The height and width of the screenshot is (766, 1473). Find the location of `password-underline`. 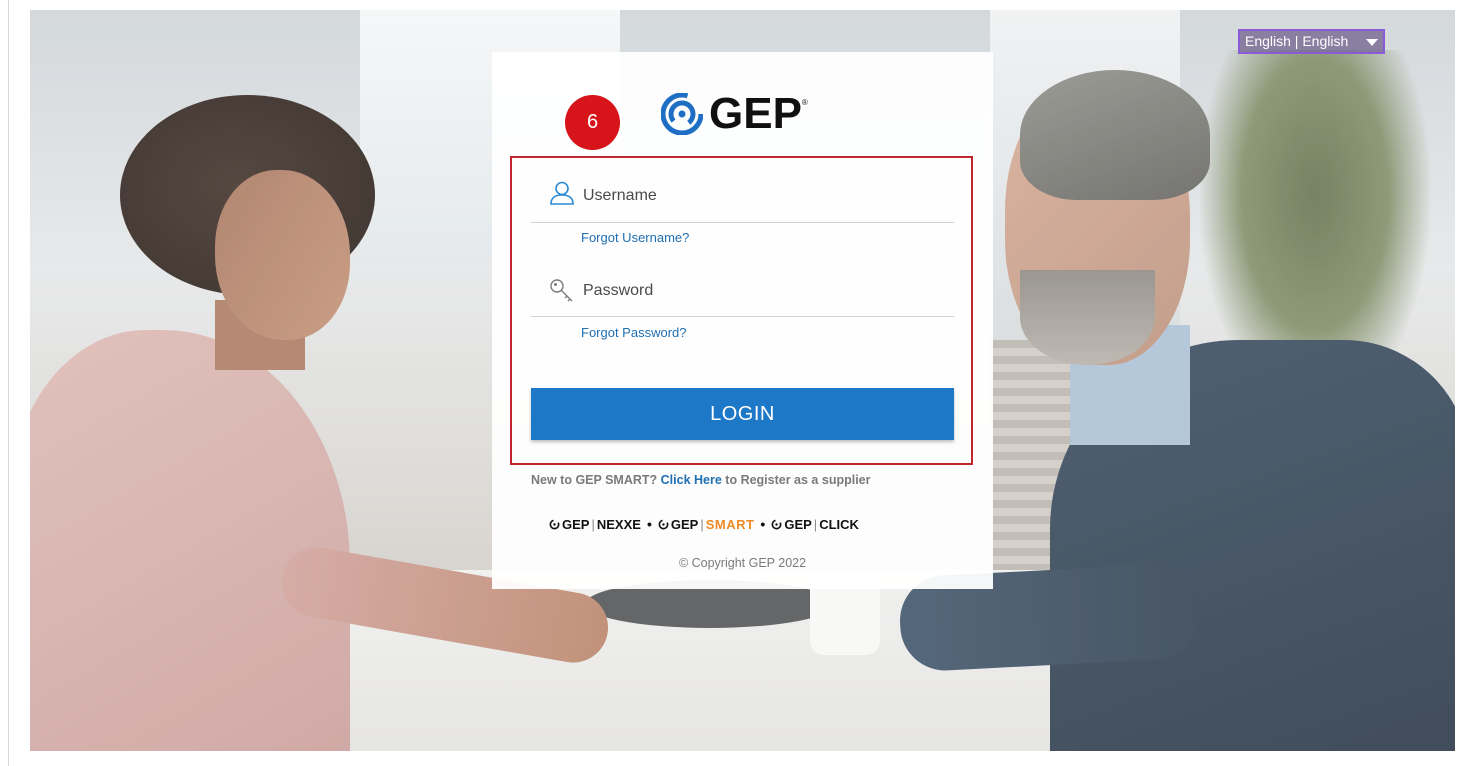

password-underline is located at coordinates (742, 316).